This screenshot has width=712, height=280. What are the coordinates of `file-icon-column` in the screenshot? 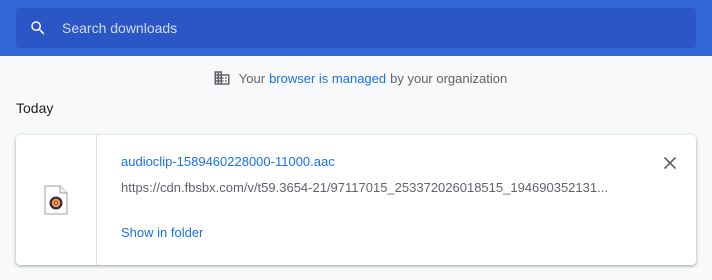 It's located at (56, 200).